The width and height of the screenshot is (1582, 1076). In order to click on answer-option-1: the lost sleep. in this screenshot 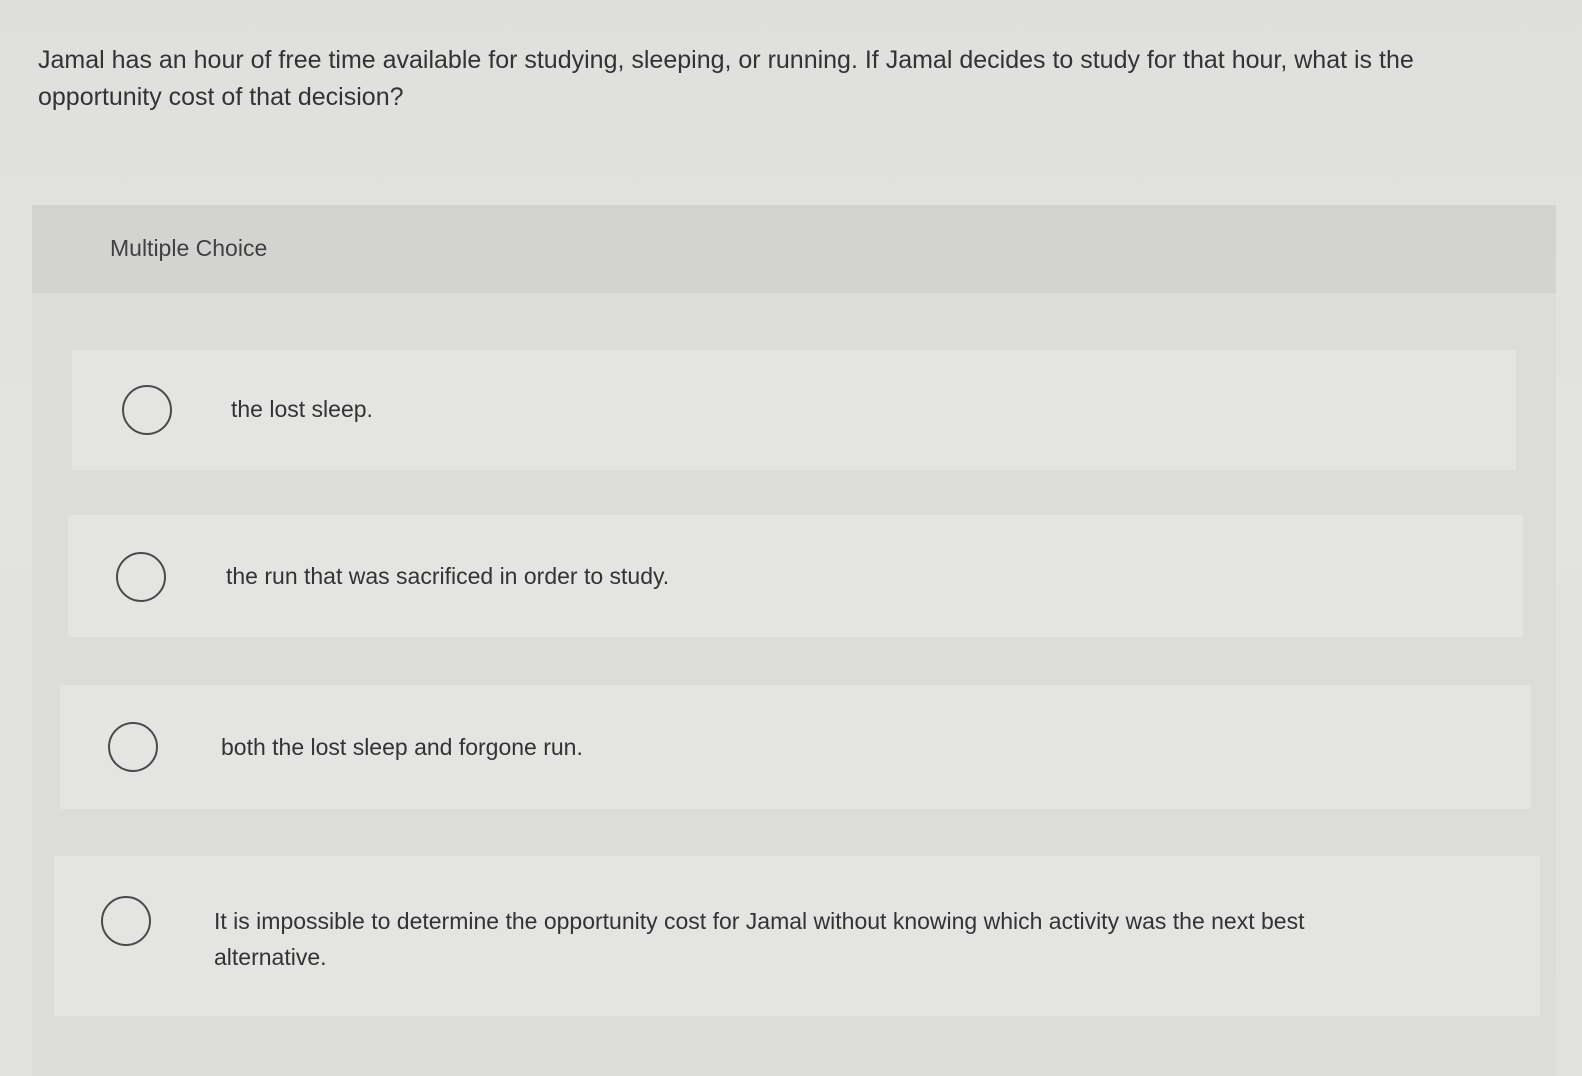, I will do `click(794, 410)`.